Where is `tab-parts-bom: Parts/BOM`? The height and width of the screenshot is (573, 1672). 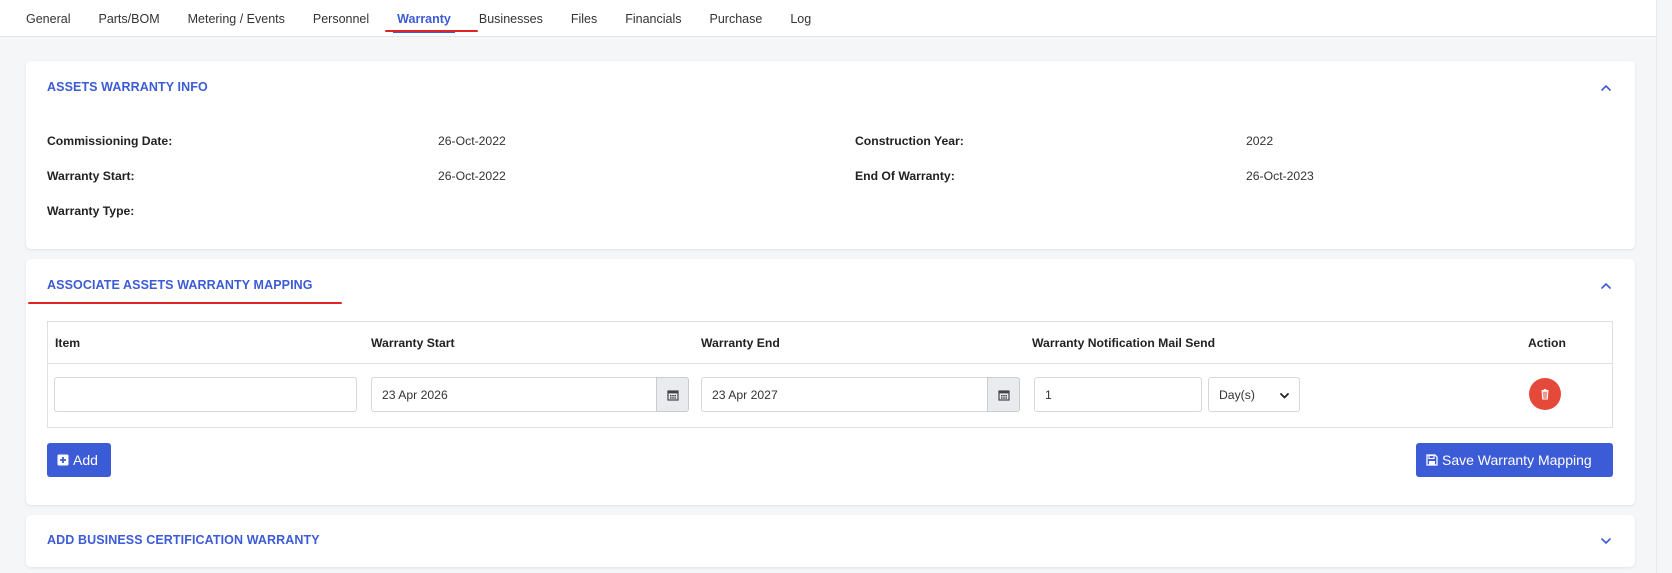 tab-parts-bom: Parts/BOM is located at coordinates (128, 18).